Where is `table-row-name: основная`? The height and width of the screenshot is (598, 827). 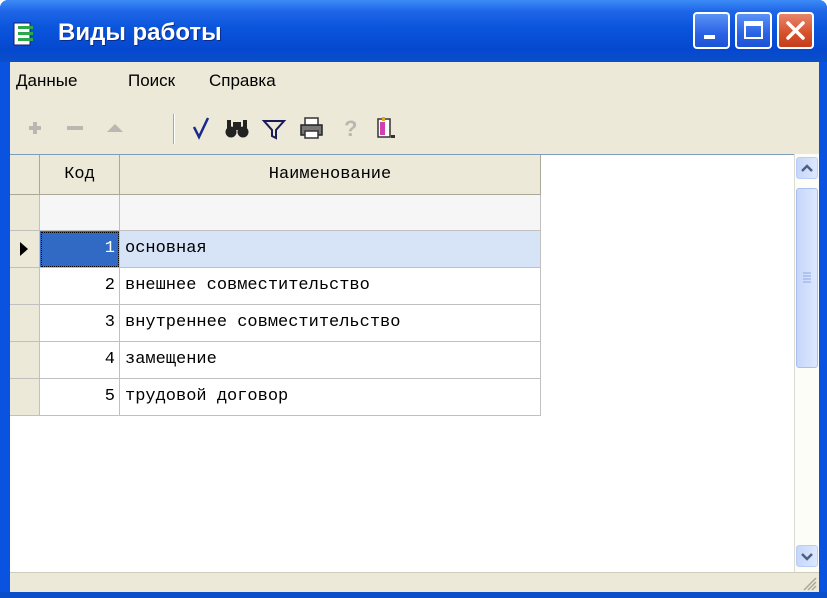
table-row-name: основная is located at coordinates (330, 249).